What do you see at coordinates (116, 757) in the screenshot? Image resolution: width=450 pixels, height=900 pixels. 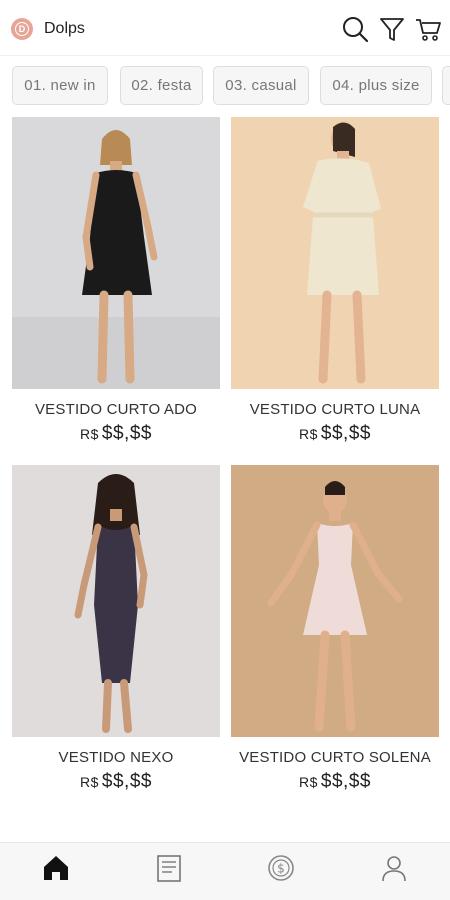 I see `product-name: VESTIDO NEXO` at bounding box center [116, 757].